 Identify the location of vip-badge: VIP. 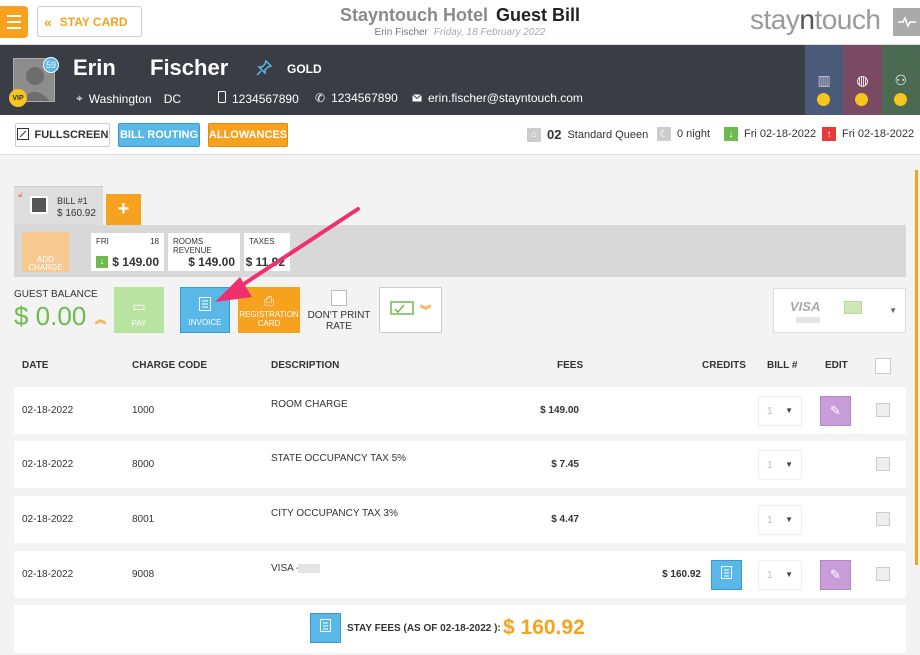
(18, 98).